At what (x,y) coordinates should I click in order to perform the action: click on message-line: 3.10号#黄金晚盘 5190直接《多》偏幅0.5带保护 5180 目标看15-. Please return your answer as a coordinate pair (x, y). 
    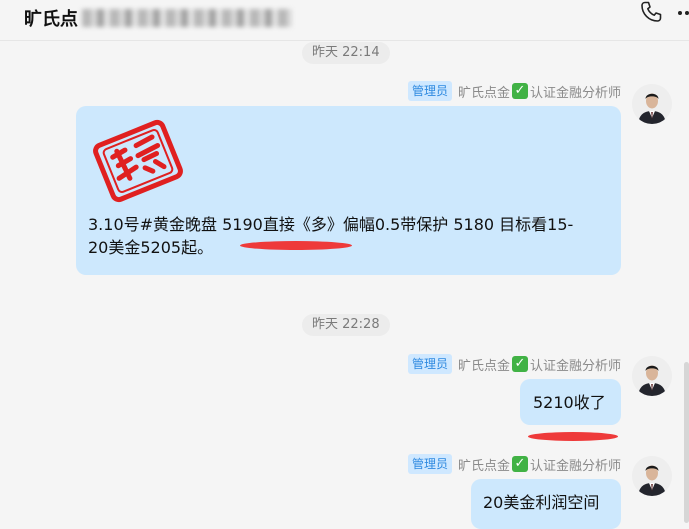
    Looking at the image, I should click on (331, 224).